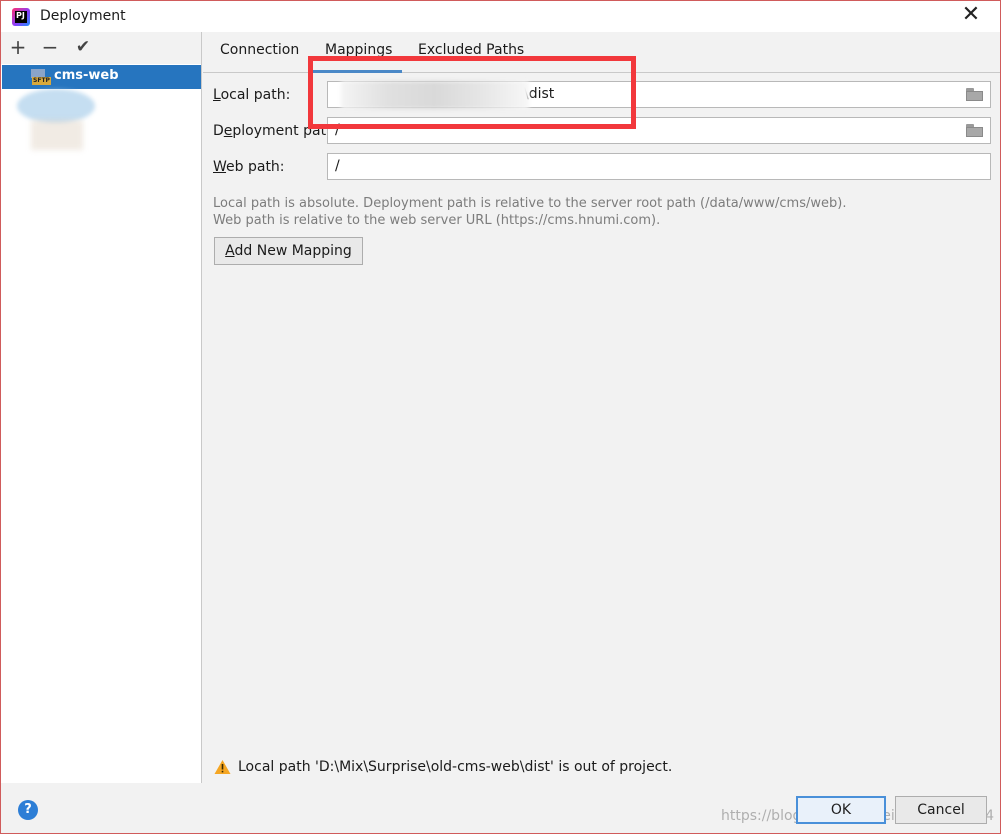 The width and height of the screenshot is (1001, 834). What do you see at coordinates (288, 251) in the screenshot?
I see `add-new-mapping-button: Add New Mapping` at bounding box center [288, 251].